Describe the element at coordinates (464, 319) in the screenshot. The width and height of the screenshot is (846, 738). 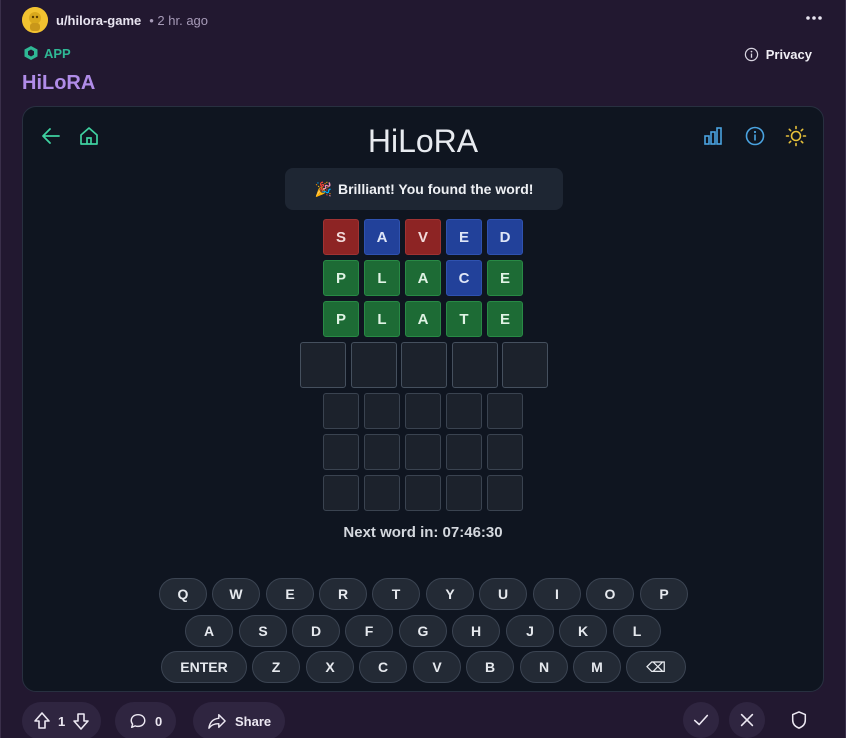
I see `board-tile: T` at that location.